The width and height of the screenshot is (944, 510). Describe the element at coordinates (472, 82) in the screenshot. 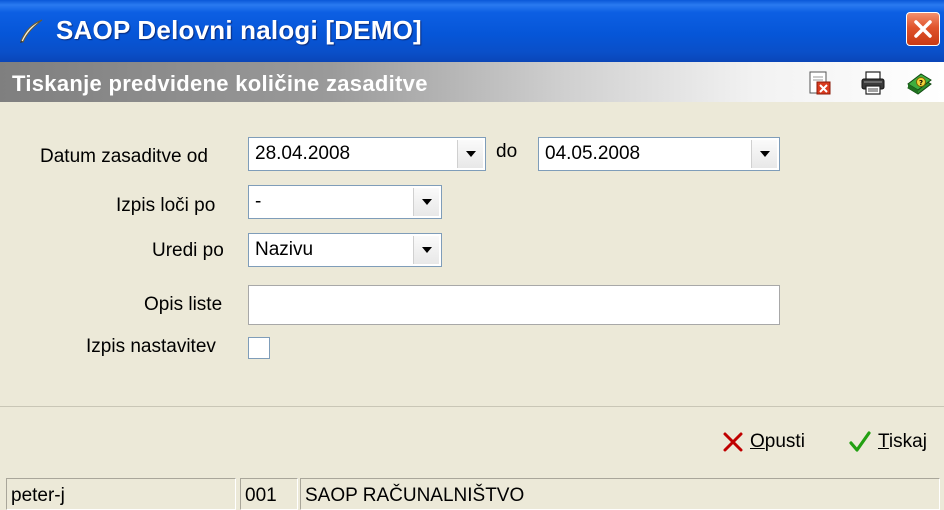

I see `panel-header: Tiskanje predvidene količine zasaditve ?` at that location.